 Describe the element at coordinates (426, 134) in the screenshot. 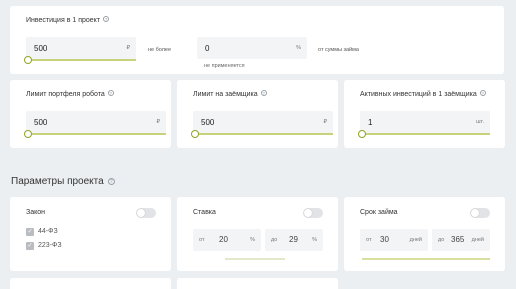

I see `active-investments-slider-track` at that location.